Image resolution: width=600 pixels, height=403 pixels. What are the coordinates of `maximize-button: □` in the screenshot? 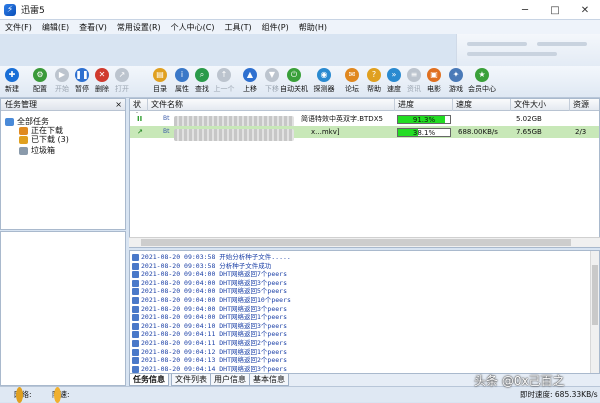 It's located at (555, 10).